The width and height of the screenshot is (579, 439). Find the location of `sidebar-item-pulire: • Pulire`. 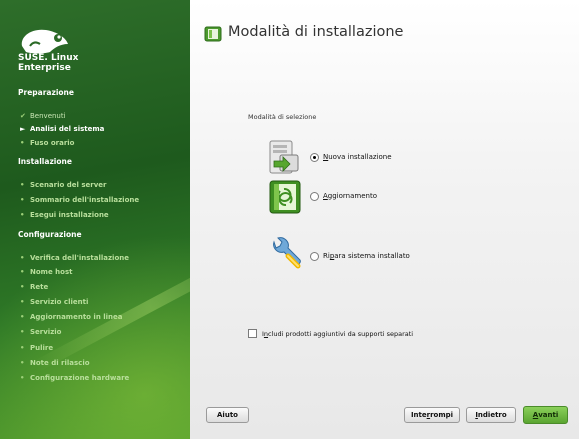

sidebar-item-pulire: • Pulire is located at coordinates (36, 348).